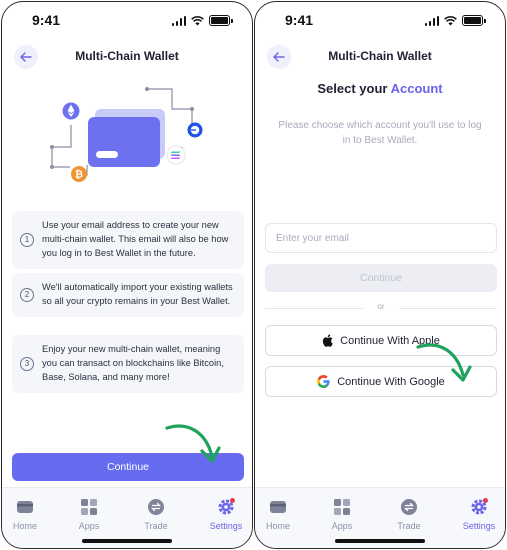 This screenshot has height=550, width=507. What do you see at coordinates (71, 111) in the screenshot?
I see `ethereum-icon` at bounding box center [71, 111].